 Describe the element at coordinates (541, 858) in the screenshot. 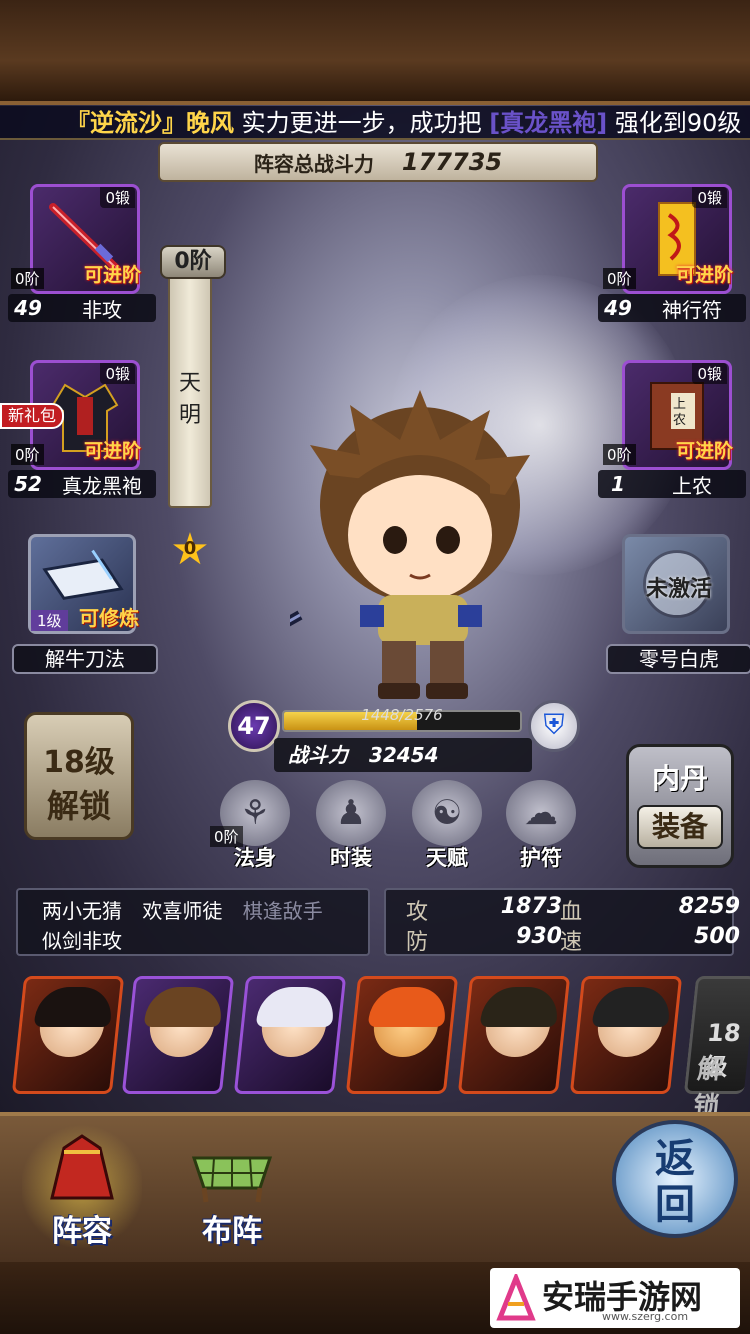

I see `charm-label: 护符` at that location.